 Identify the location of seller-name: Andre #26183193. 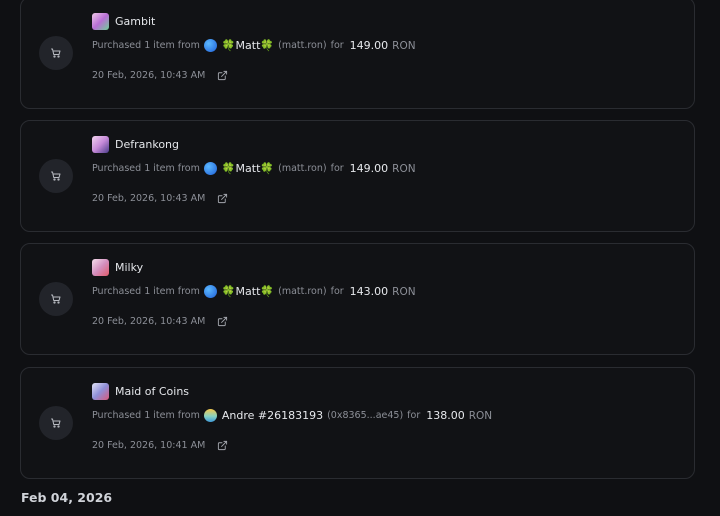
(272, 415).